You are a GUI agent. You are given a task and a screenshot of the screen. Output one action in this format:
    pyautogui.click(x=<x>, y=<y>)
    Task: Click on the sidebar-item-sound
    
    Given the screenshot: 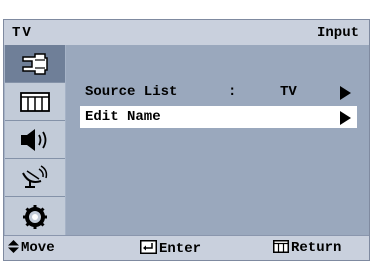 What is the action you would take?
    pyautogui.click(x=35, y=140)
    